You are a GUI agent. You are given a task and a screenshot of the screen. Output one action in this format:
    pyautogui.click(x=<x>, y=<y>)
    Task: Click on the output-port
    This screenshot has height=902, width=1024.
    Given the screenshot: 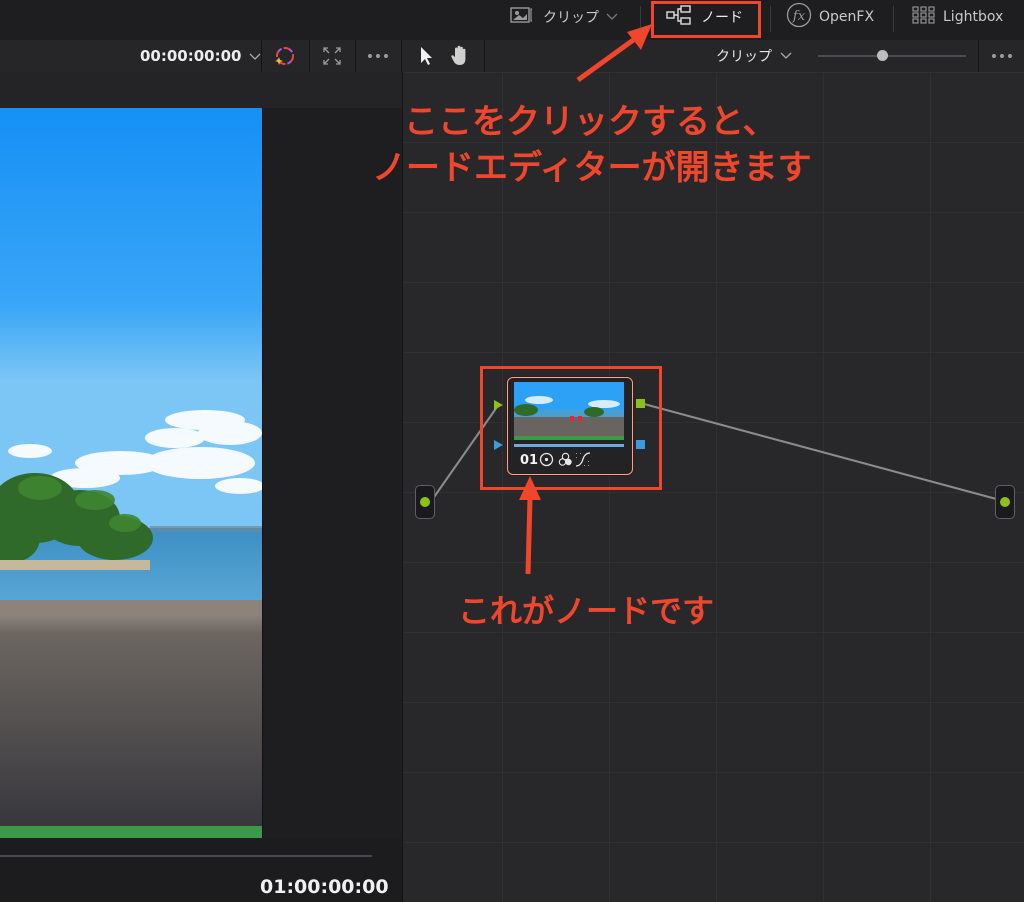 What is the action you would take?
    pyautogui.click(x=1005, y=502)
    